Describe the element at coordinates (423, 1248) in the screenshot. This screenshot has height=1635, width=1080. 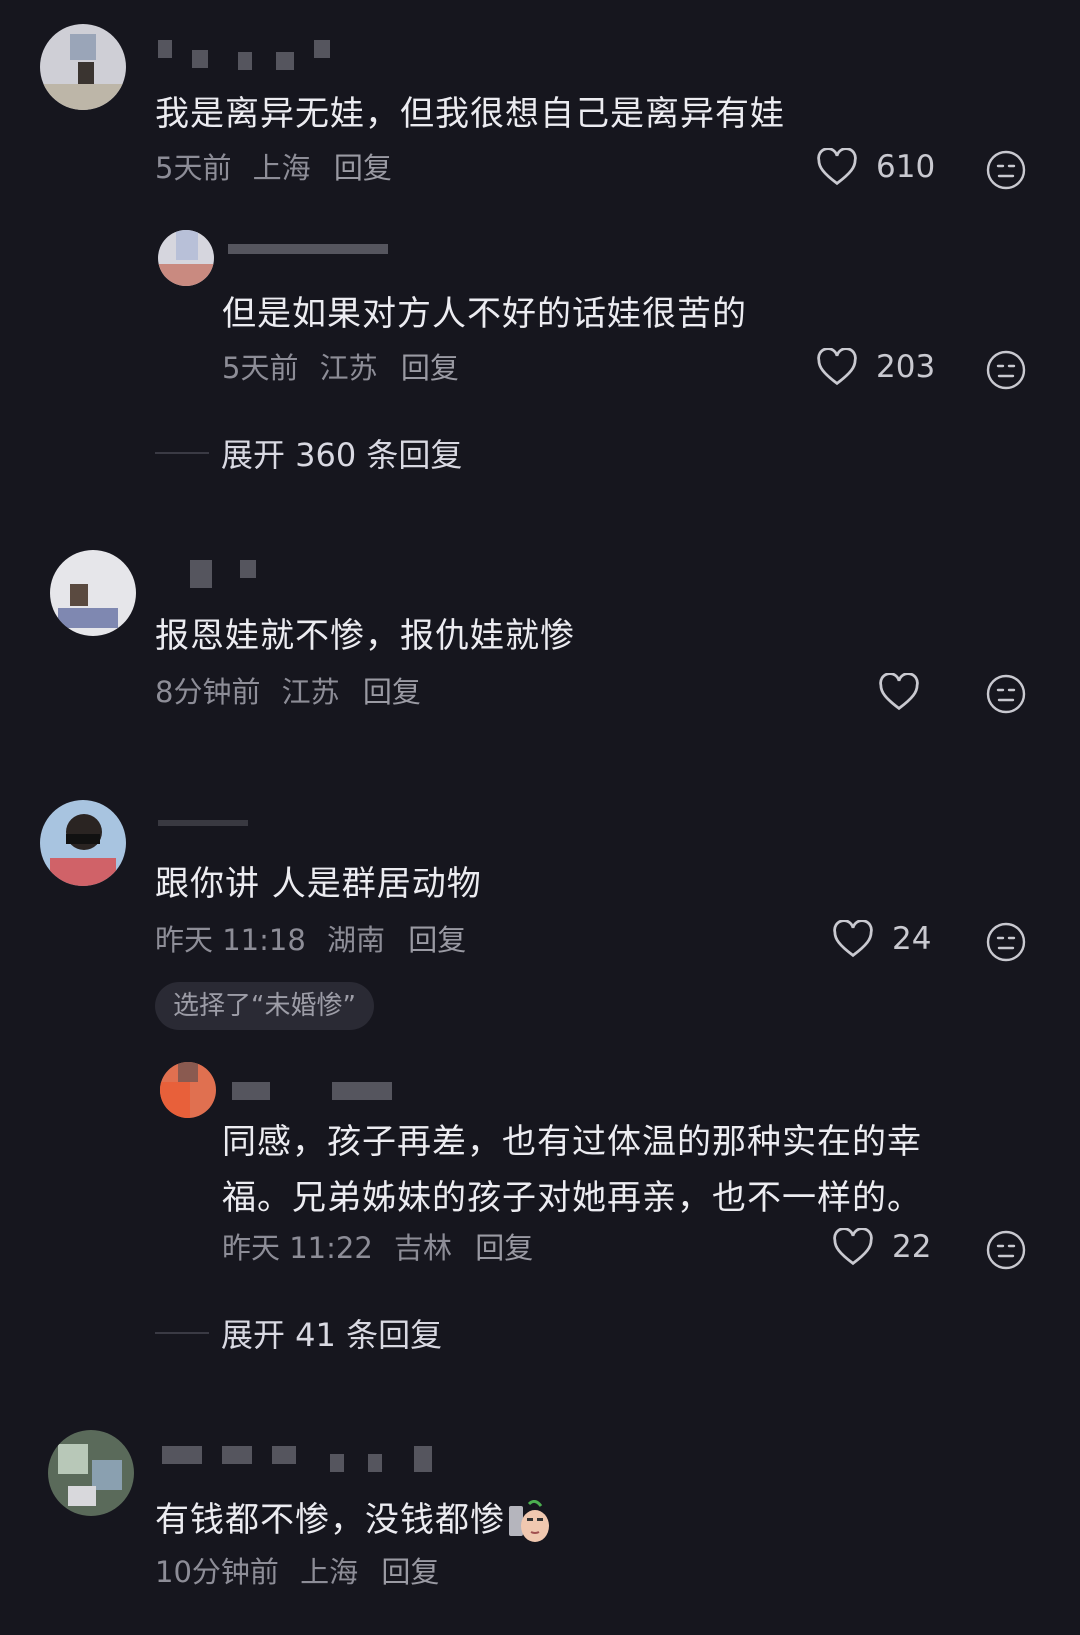
I see `location: 吉林` at that location.